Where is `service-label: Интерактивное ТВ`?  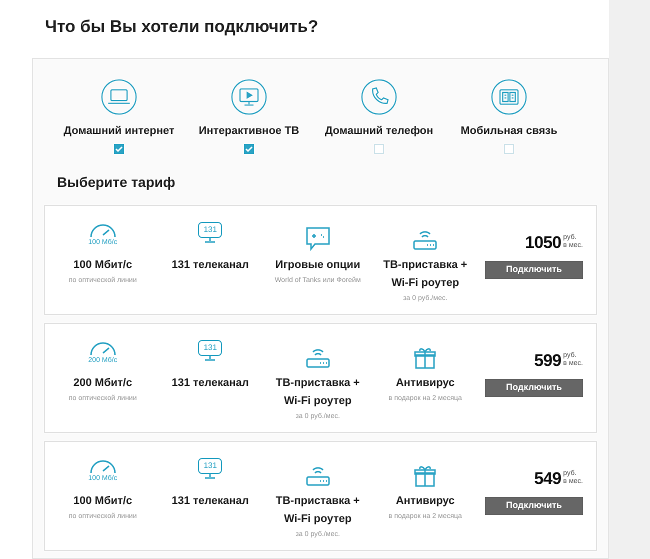
service-label: Интерактивное ТВ is located at coordinates (249, 131).